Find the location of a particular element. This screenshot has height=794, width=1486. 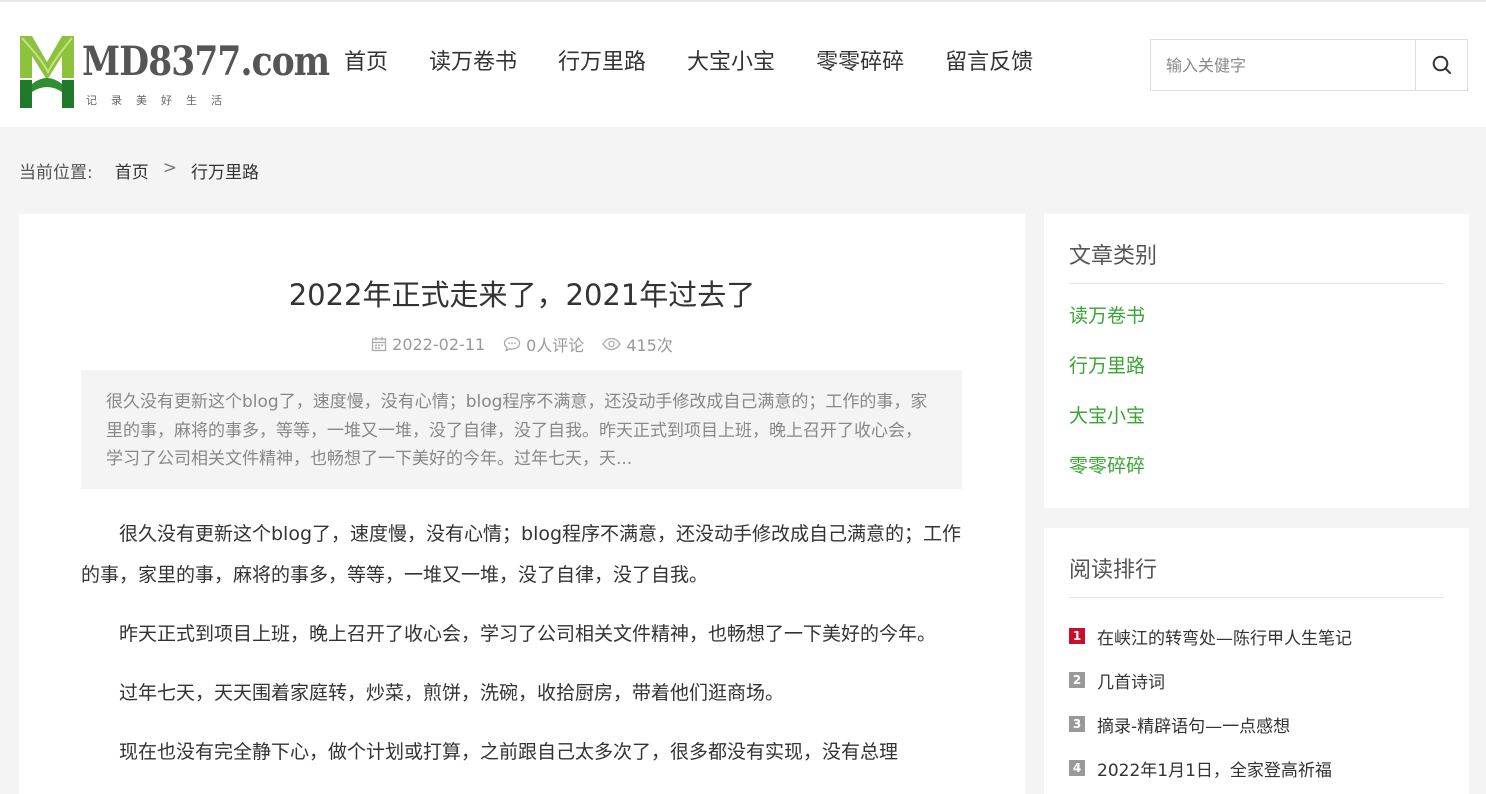

ranking-item: 4 2022年1月1日，全家登高祈福 is located at coordinates (1256, 768).